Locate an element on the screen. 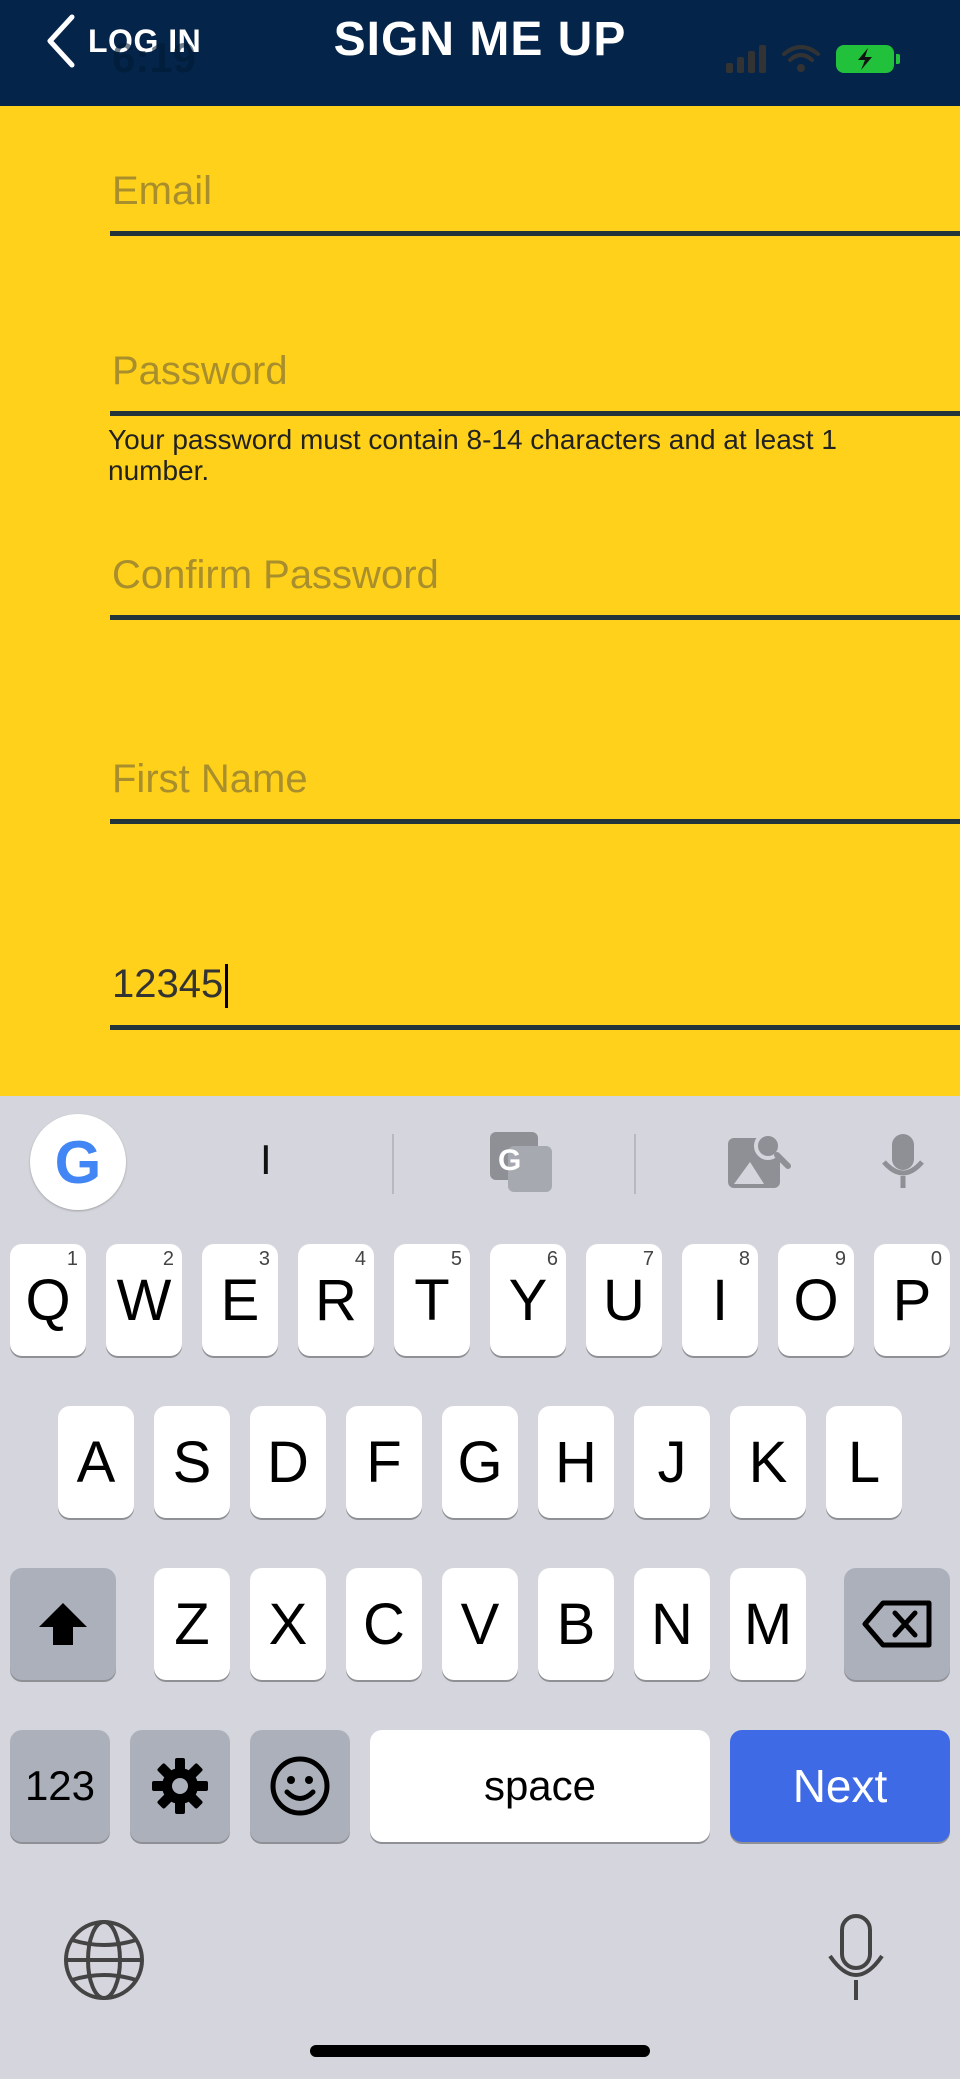  key-q: Q1 is located at coordinates (48, 1300).